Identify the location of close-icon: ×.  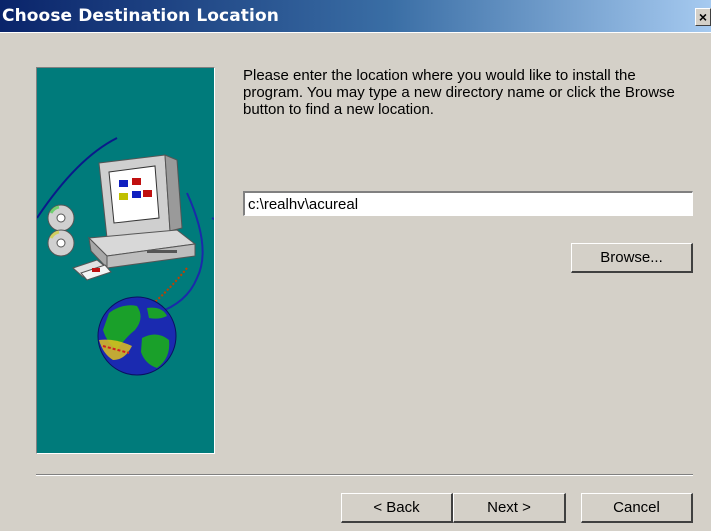
(703, 17).